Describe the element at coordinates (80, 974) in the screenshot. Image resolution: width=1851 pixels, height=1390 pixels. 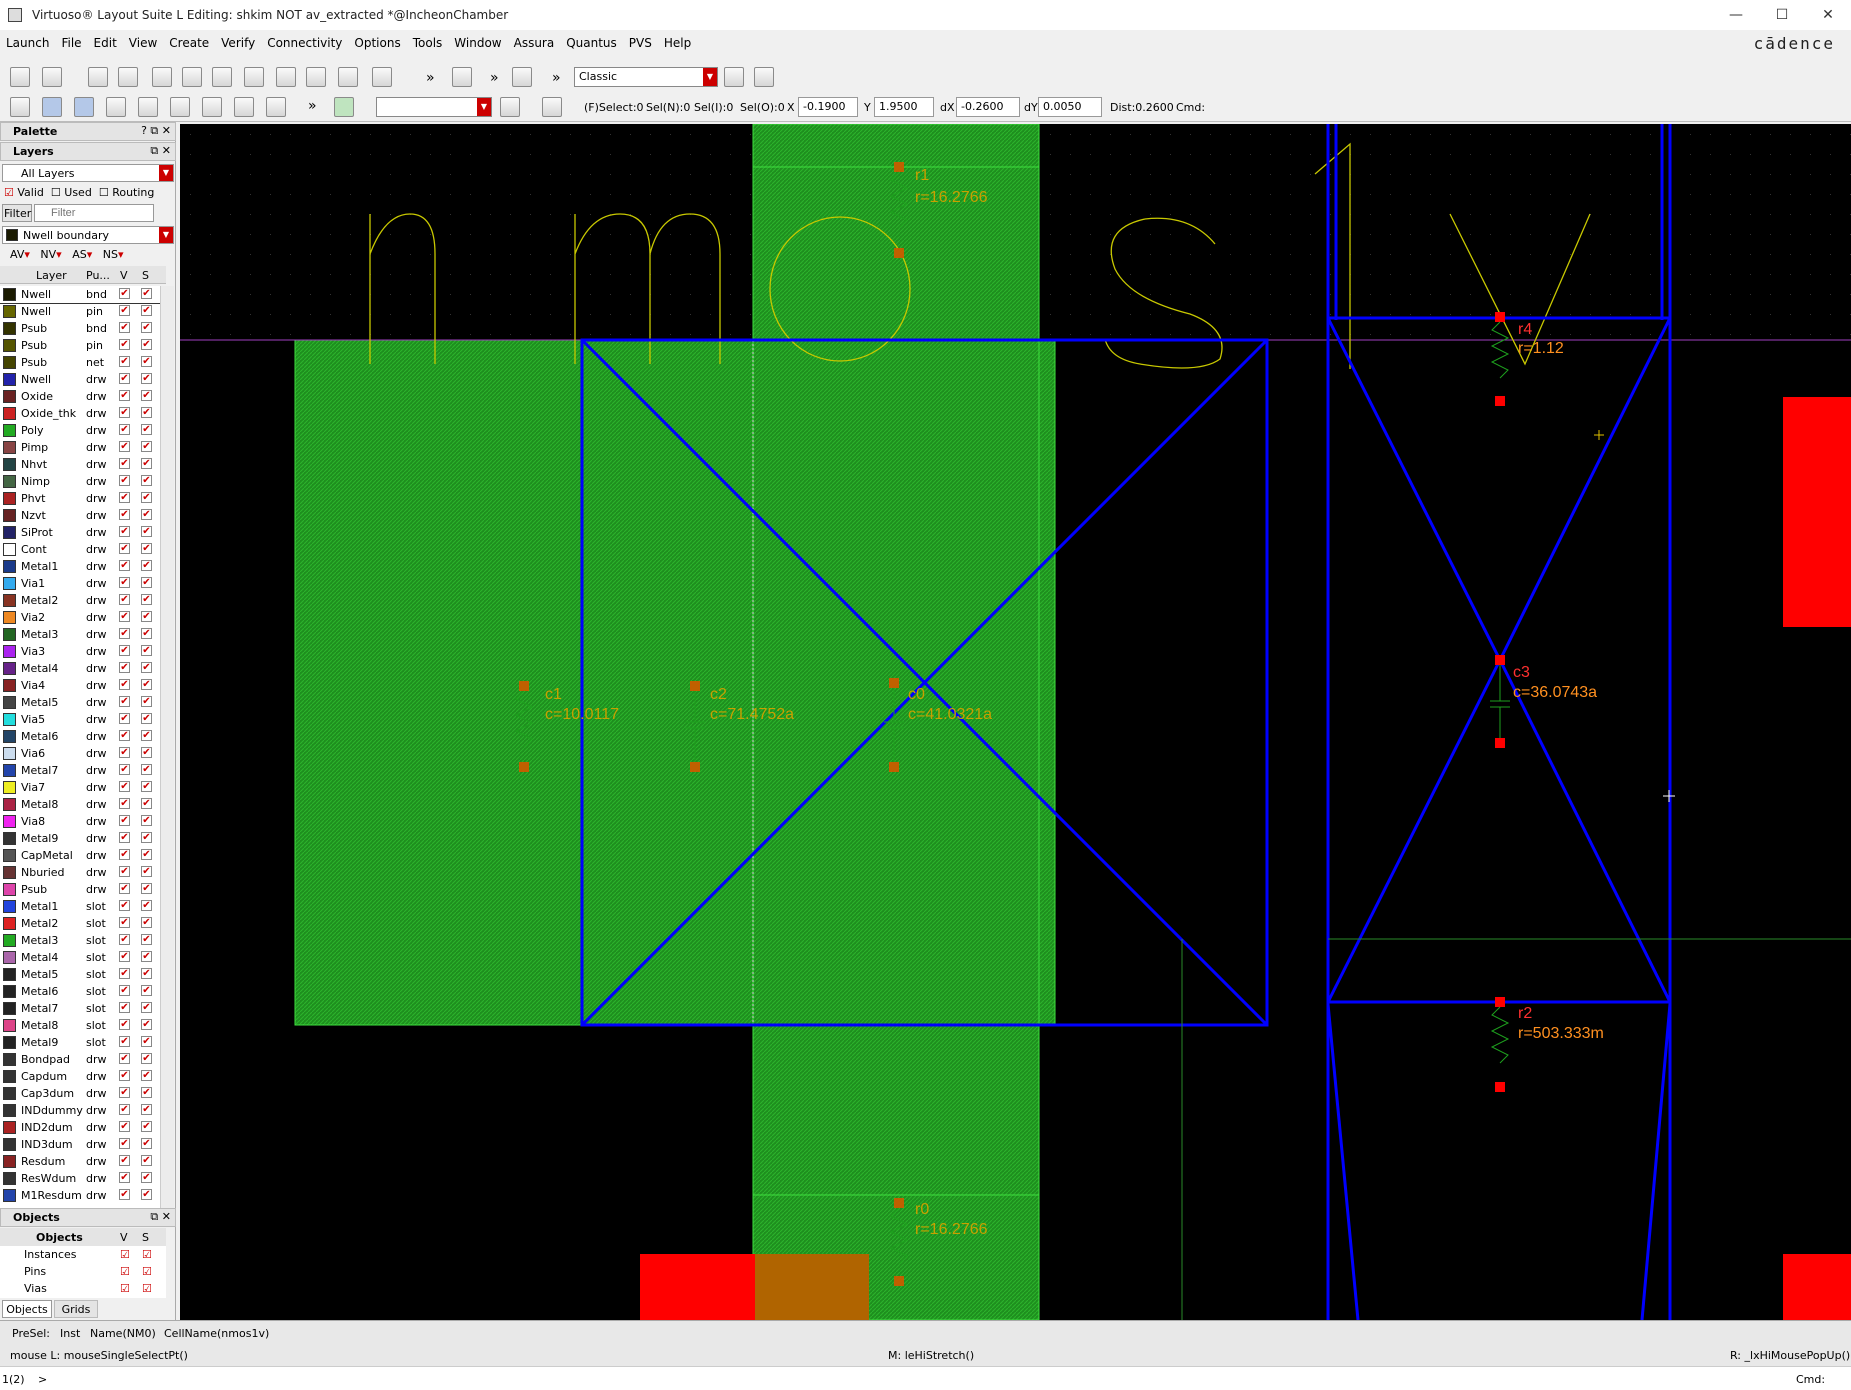
I see `layer-row: Metal5 slot ✔ ✔` at that location.